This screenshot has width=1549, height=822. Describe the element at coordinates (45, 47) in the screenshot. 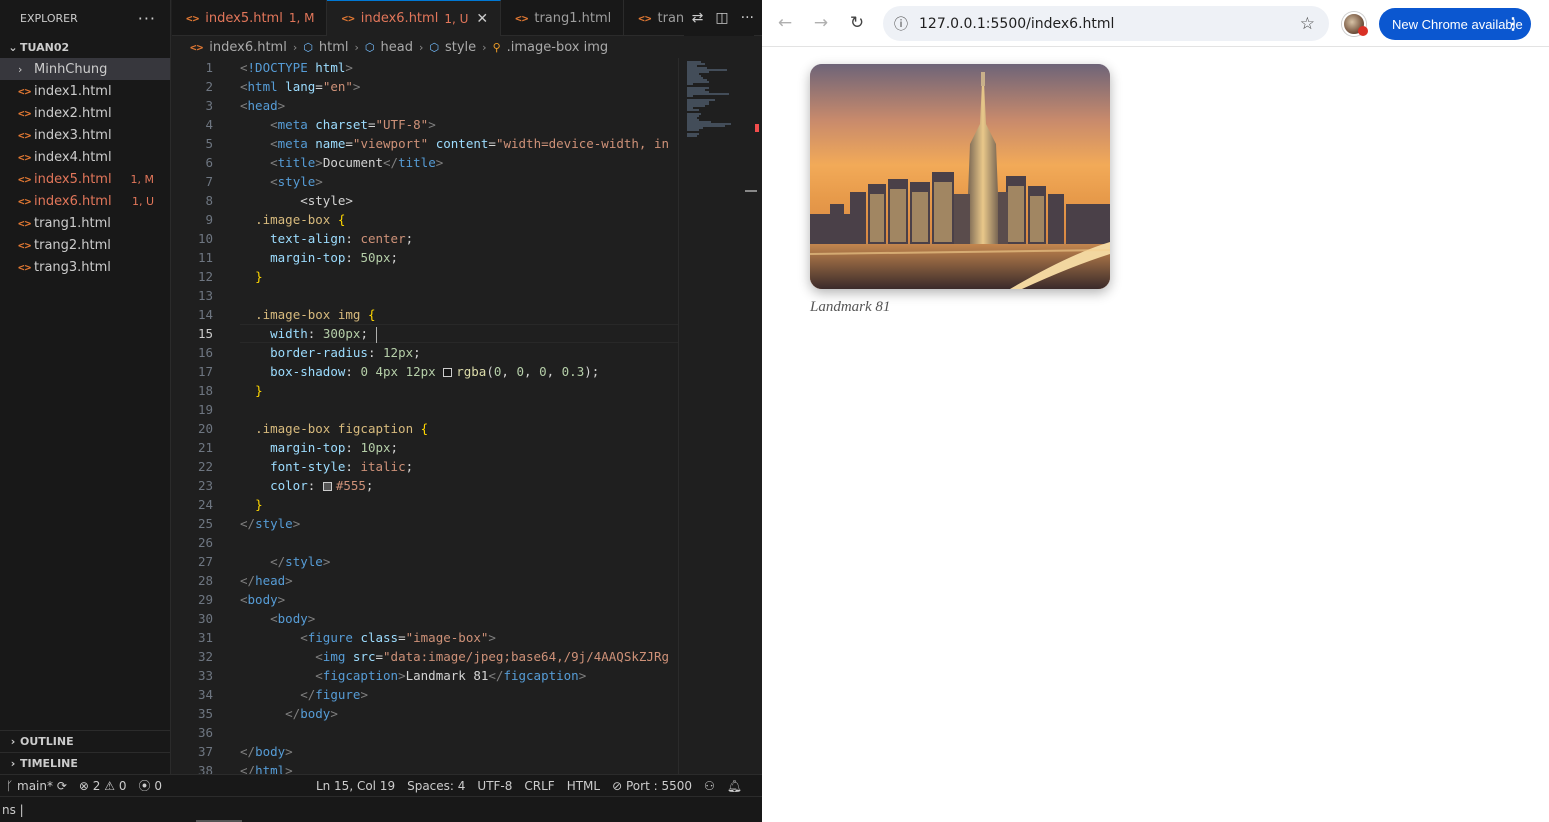

I see `workspace-folder-label: TUAN02` at that location.